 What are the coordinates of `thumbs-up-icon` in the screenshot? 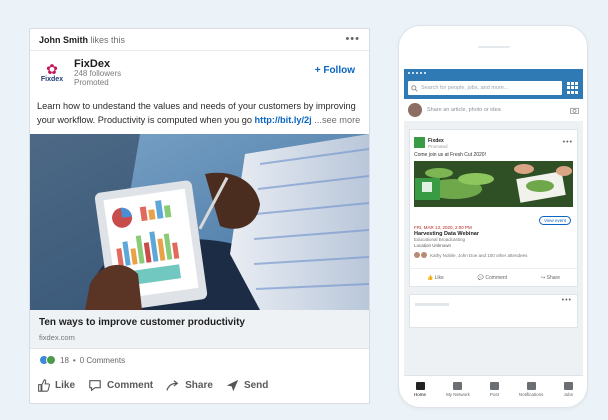 It's located at (44, 385).